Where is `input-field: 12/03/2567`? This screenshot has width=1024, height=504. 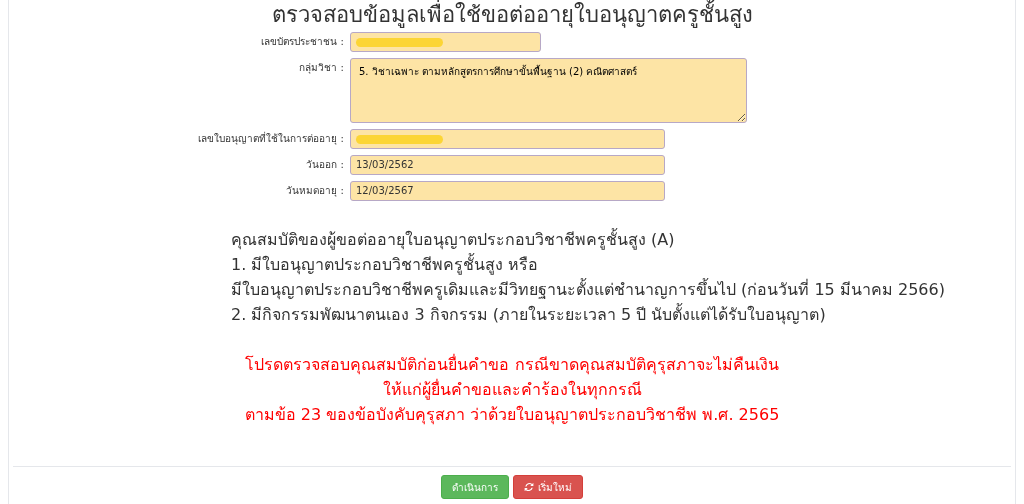 input-field: 12/03/2567 is located at coordinates (507, 191).